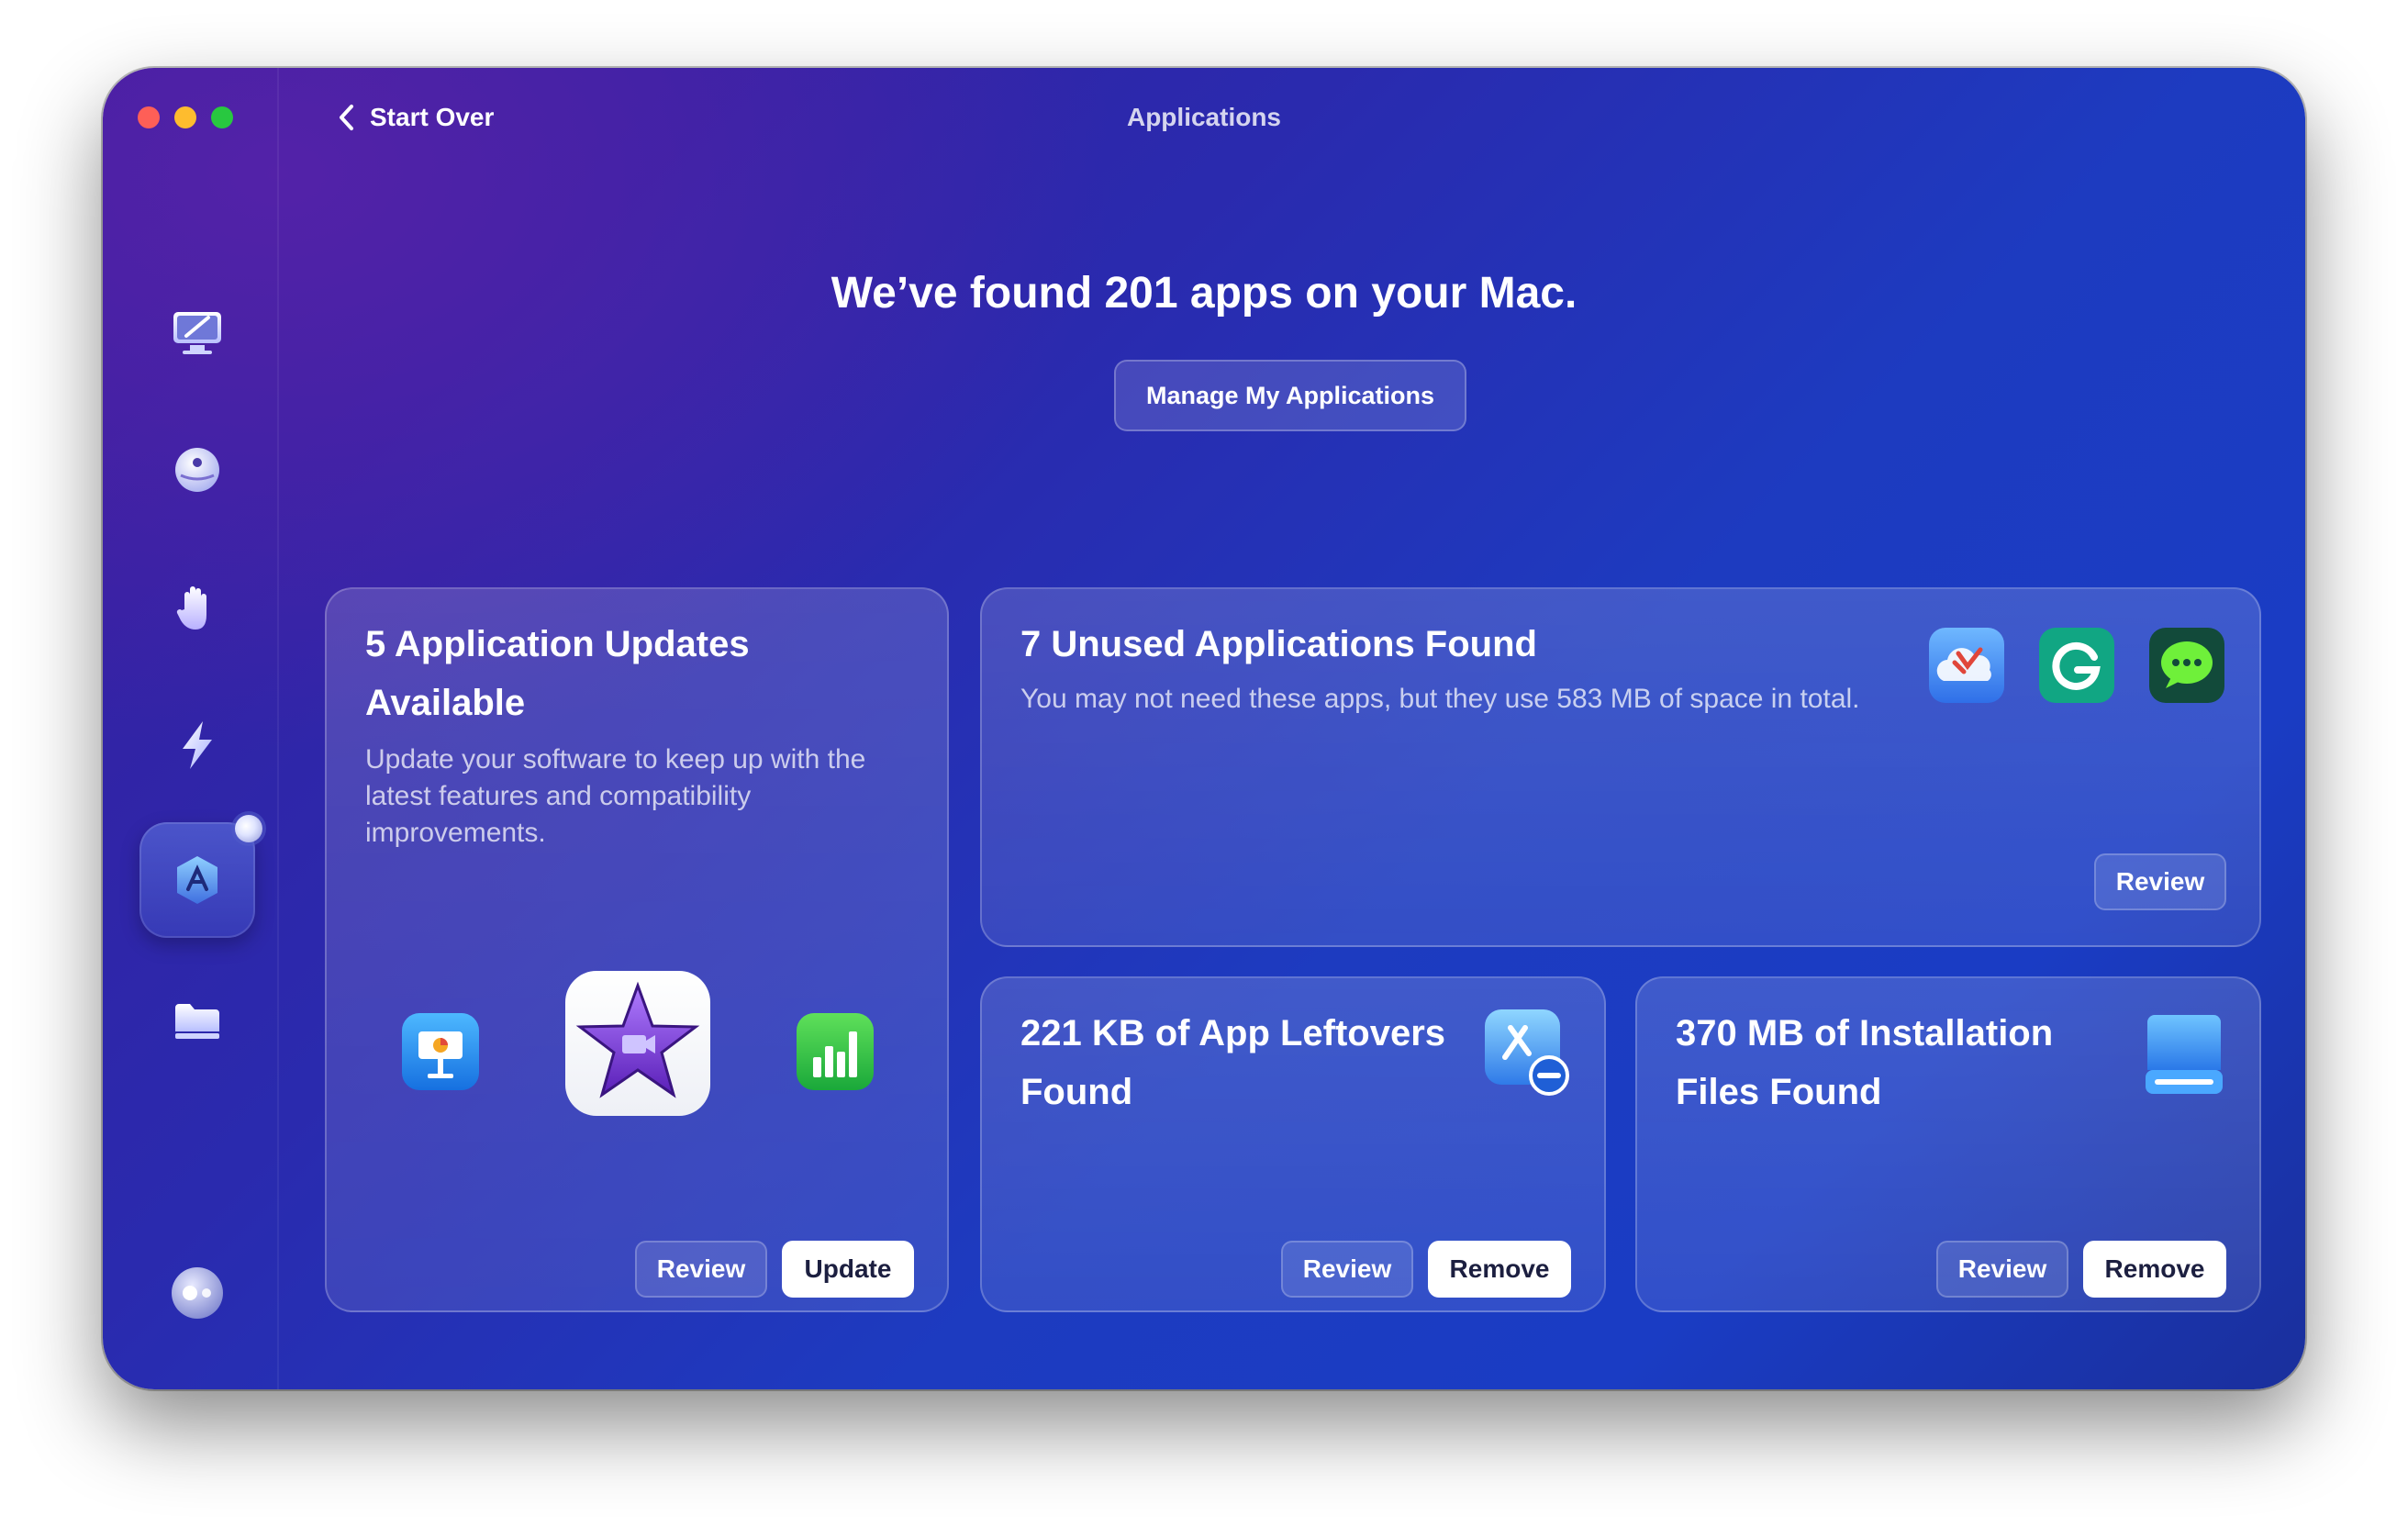 This screenshot has height=1527, width=2408. I want to click on notification-dot, so click(248, 828).